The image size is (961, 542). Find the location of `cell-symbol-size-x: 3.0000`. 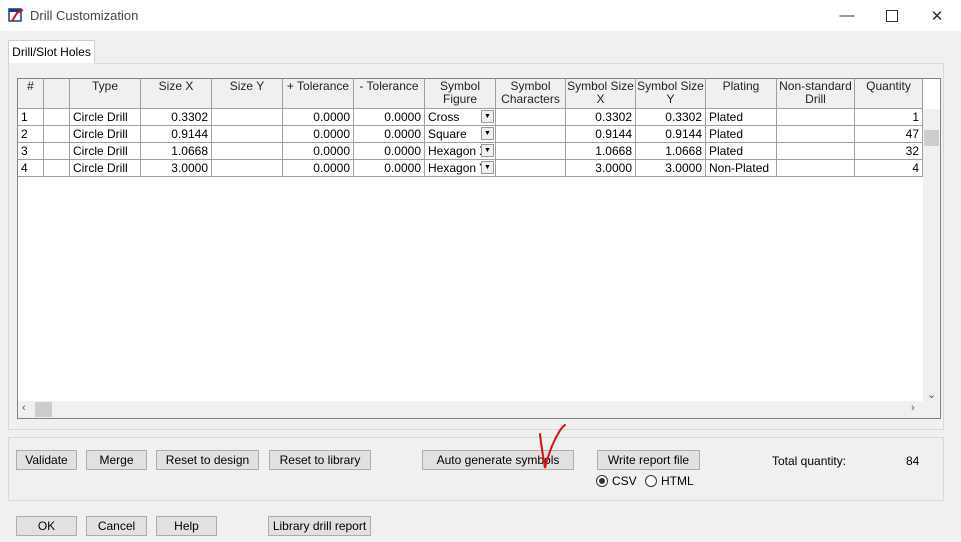

cell-symbol-size-x: 3.0000 is located at coordinates (601, 168).